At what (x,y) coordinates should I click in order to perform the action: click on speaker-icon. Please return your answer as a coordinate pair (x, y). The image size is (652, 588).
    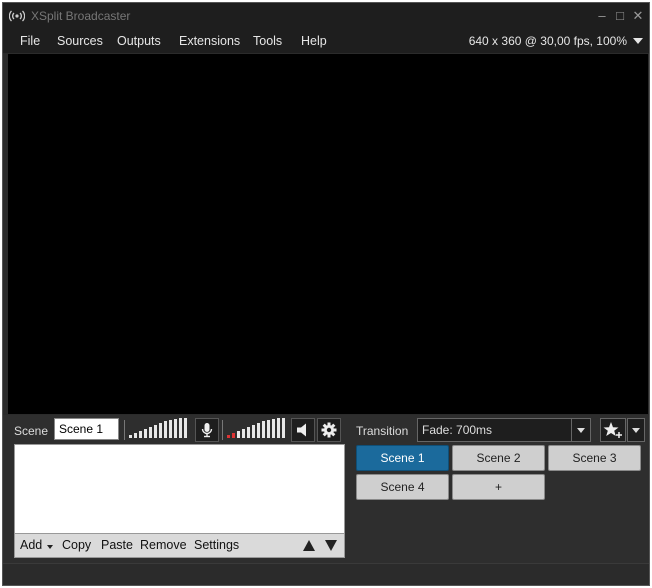
    Looking at the image, I should click on (301, 430).